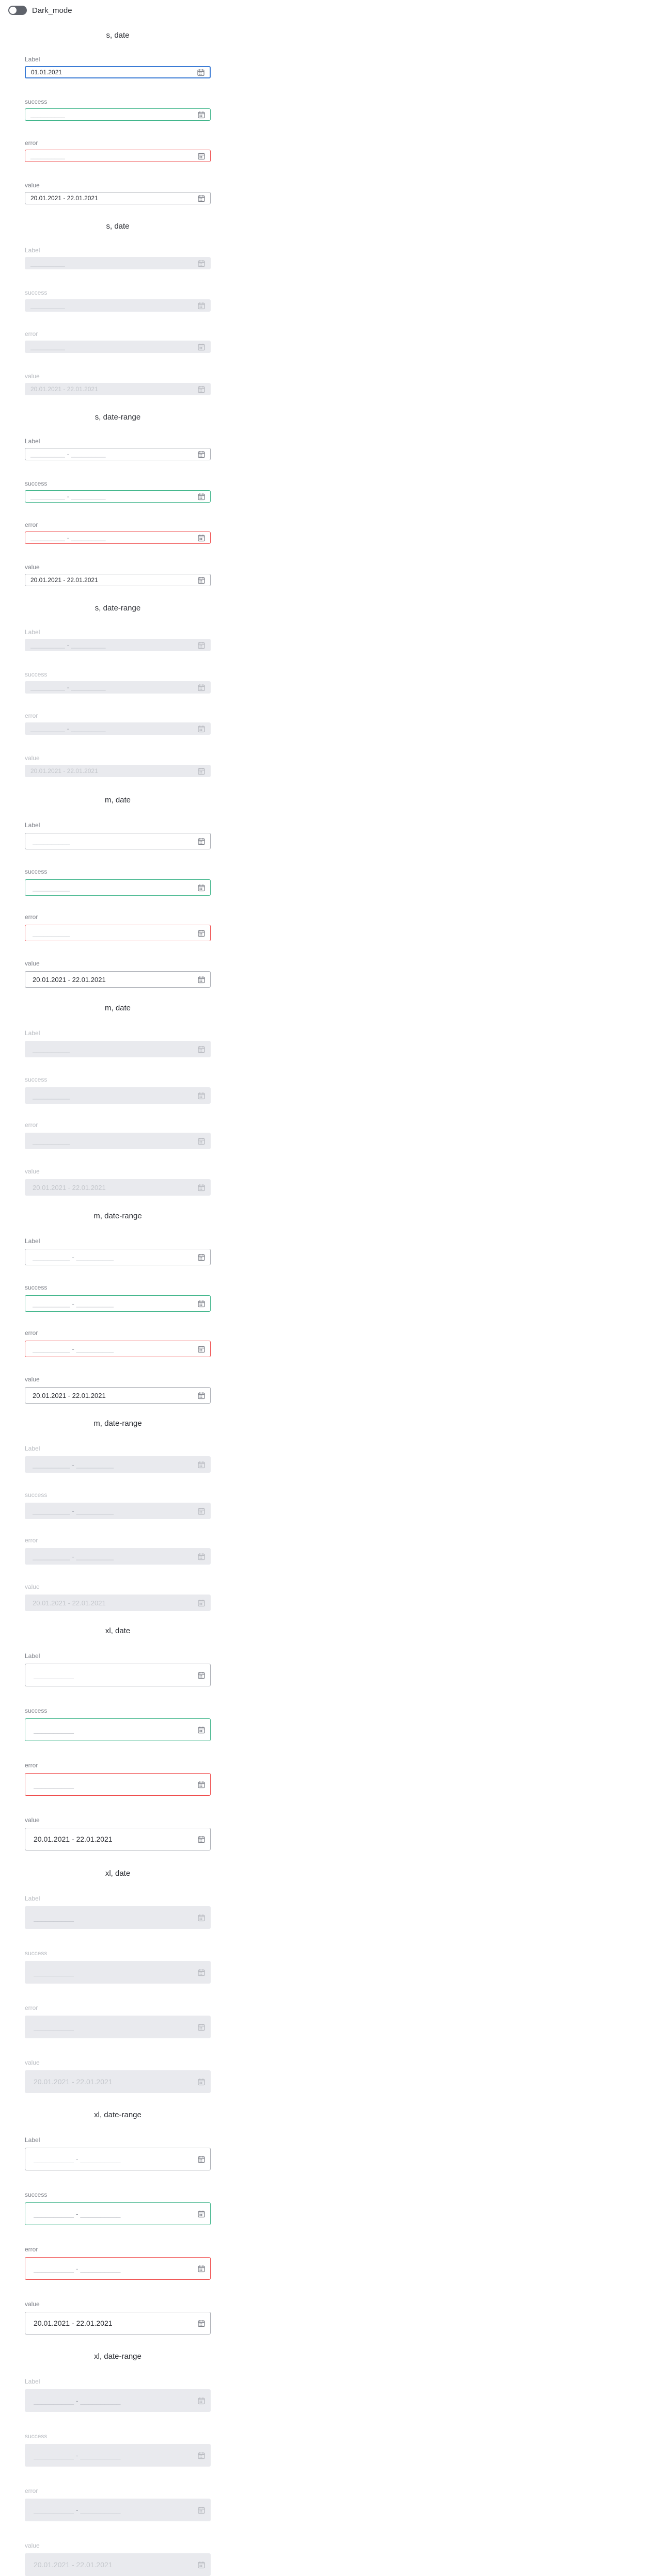 This screenshot has width=661, height=2576. Describe the element at coordinates (118, 1631) in the screenshot. I see `section-title: xl, date` at that location.